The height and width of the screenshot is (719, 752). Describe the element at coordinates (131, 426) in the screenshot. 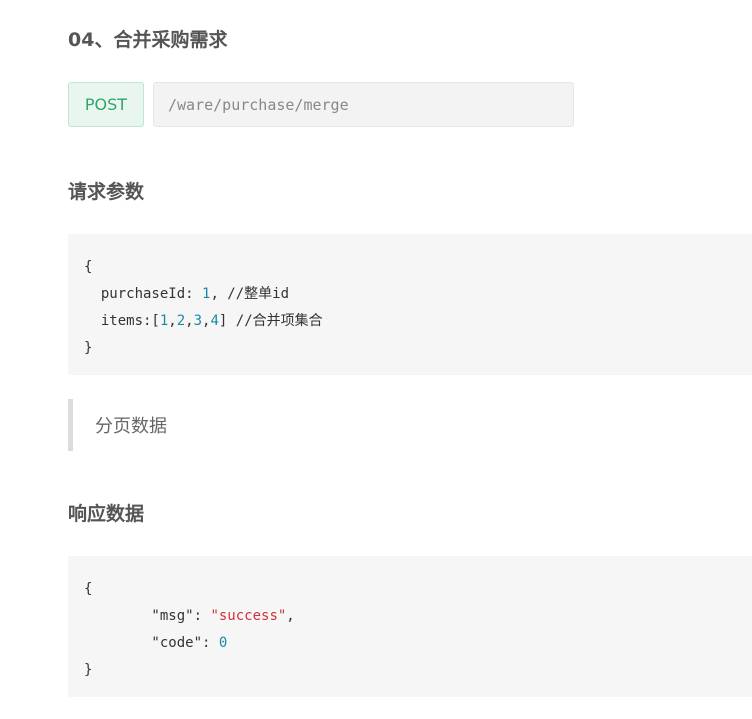

I see `note-text: 分页数据` at that location.